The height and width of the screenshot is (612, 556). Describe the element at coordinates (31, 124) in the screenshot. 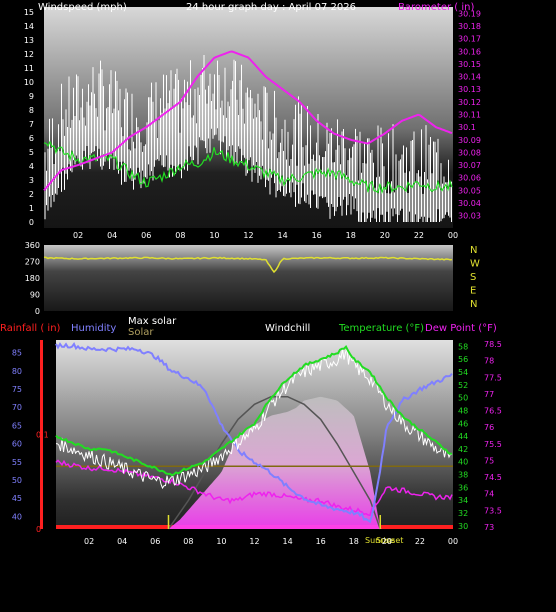

I see `windspeed-tick-label: 7` at that location.